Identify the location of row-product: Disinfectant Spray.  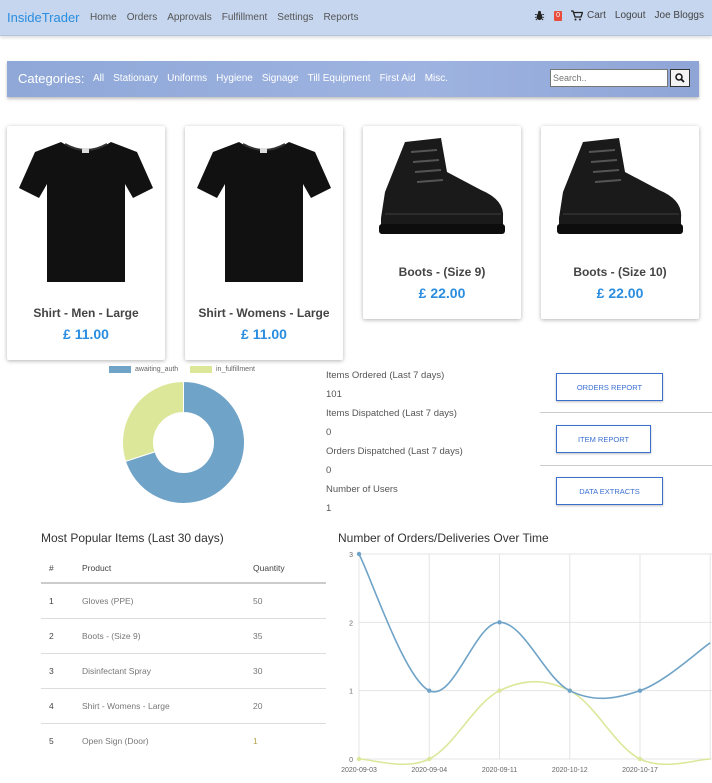
(167, 671).